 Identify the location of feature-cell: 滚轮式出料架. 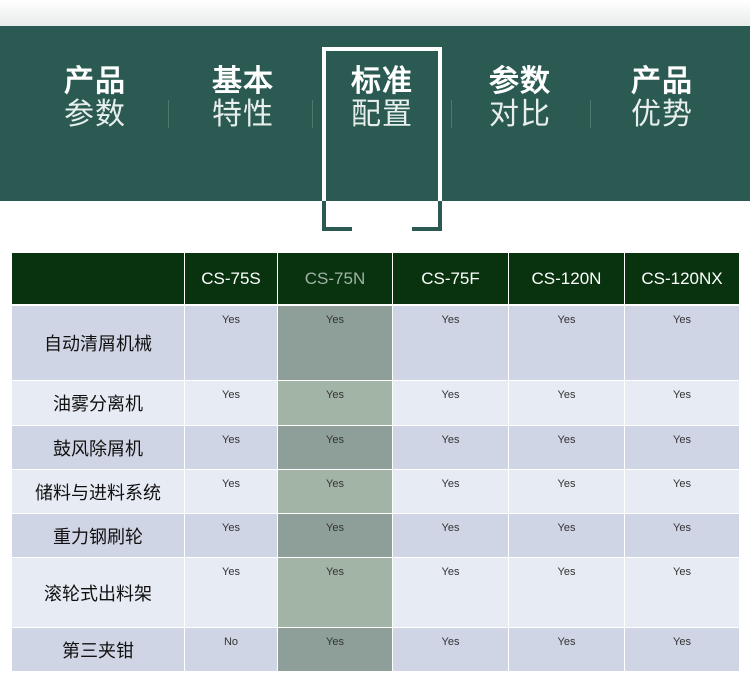
(98, 593).